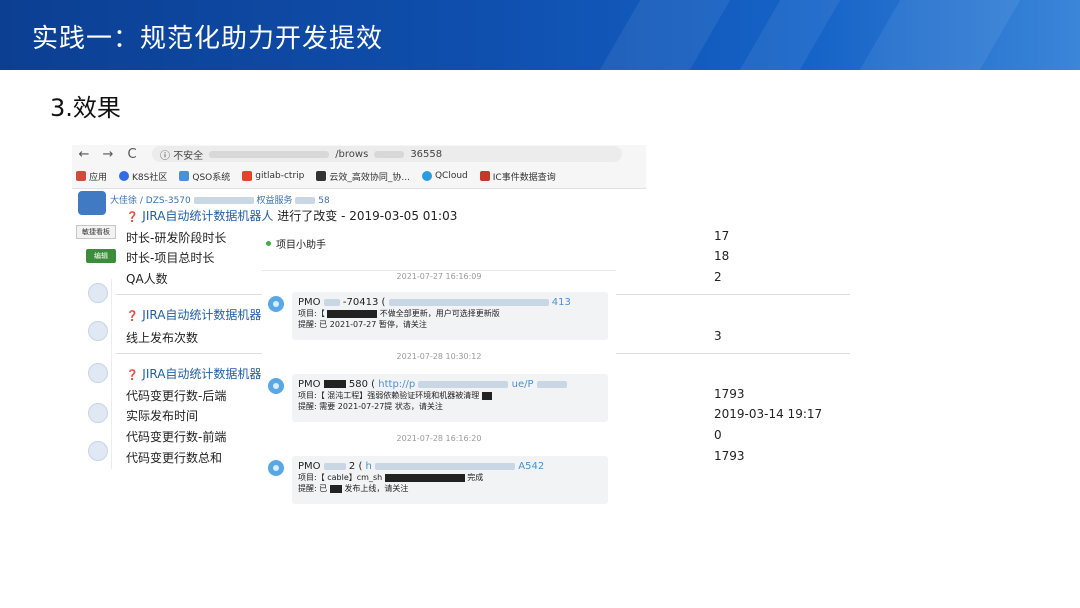  Describe the element at coordinates (396, 384) in the screenshot. I see `message-link: http://p` at that location.